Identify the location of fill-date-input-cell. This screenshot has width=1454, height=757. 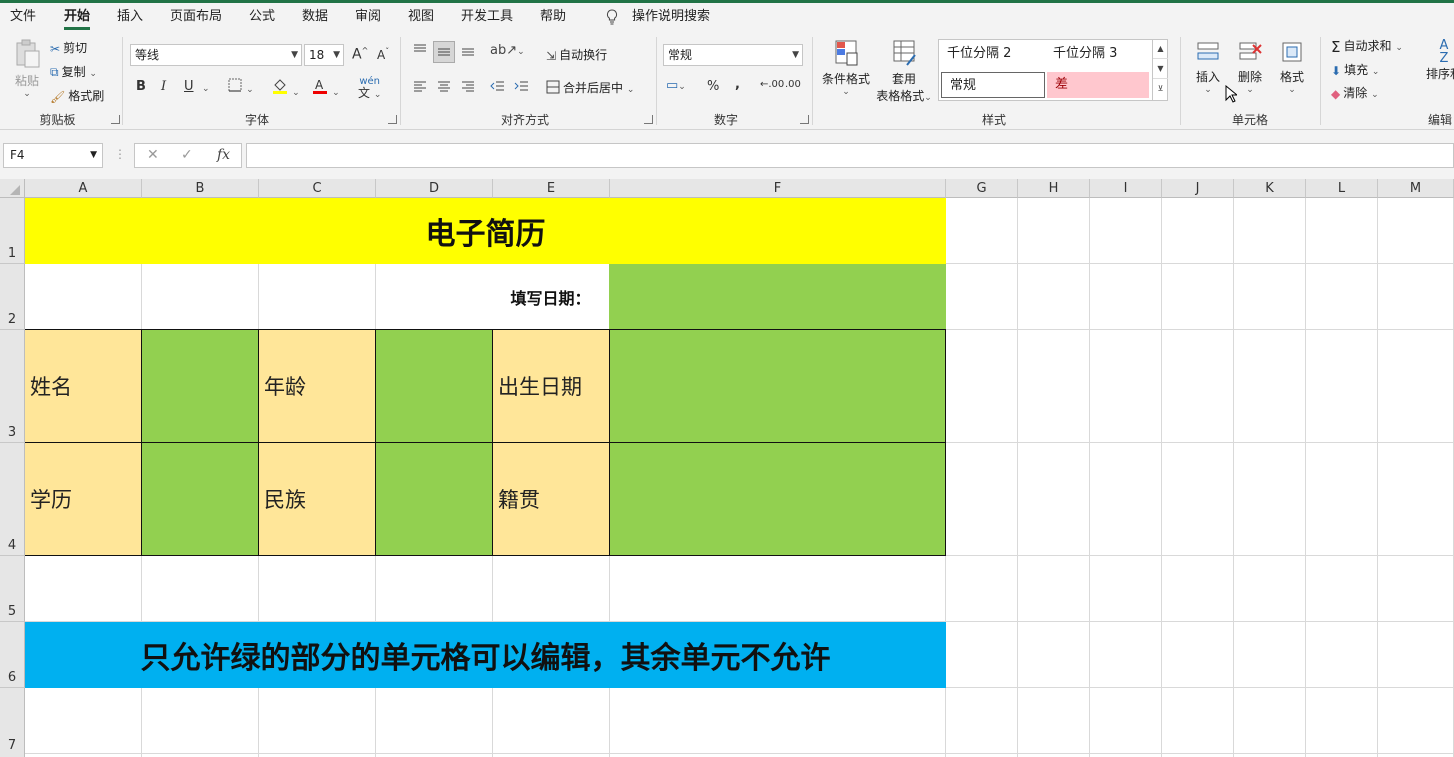
(777, 297).